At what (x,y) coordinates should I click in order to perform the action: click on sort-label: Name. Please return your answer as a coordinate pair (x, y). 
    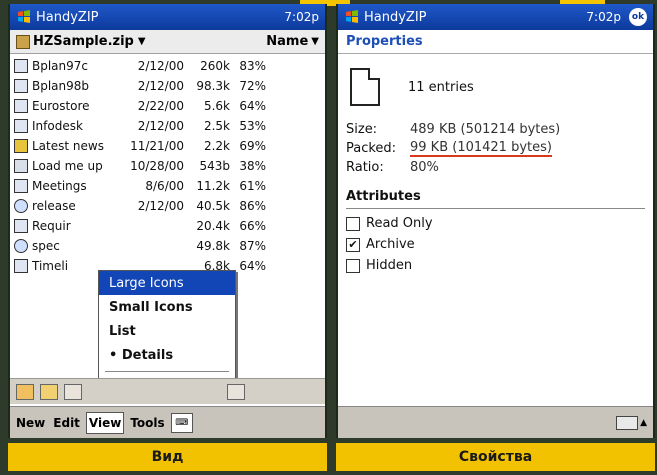
    Looking at the image, I should click on (287, 41).